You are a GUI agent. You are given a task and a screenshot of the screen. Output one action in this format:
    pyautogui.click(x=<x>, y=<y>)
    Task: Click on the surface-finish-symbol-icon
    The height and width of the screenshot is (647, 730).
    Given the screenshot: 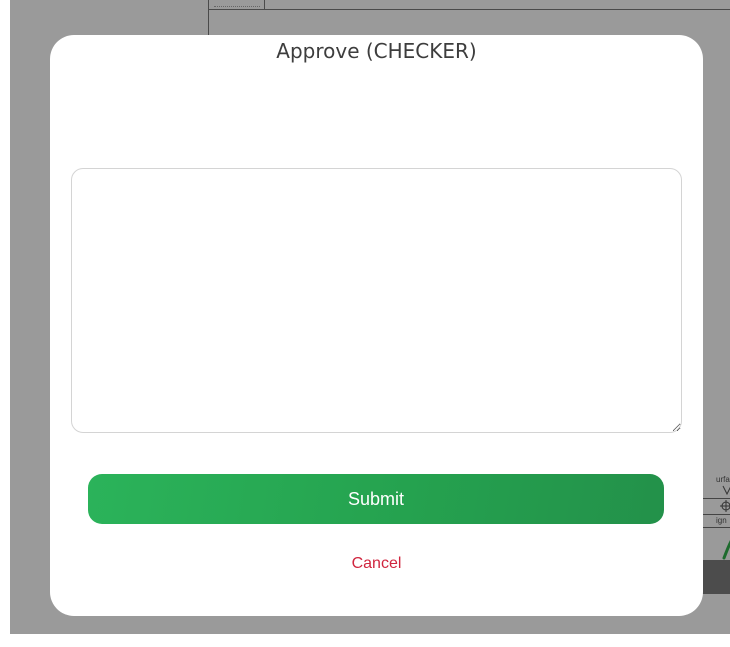 What is the action you would take?
    pyautogui.click(x=726, y=490)
    